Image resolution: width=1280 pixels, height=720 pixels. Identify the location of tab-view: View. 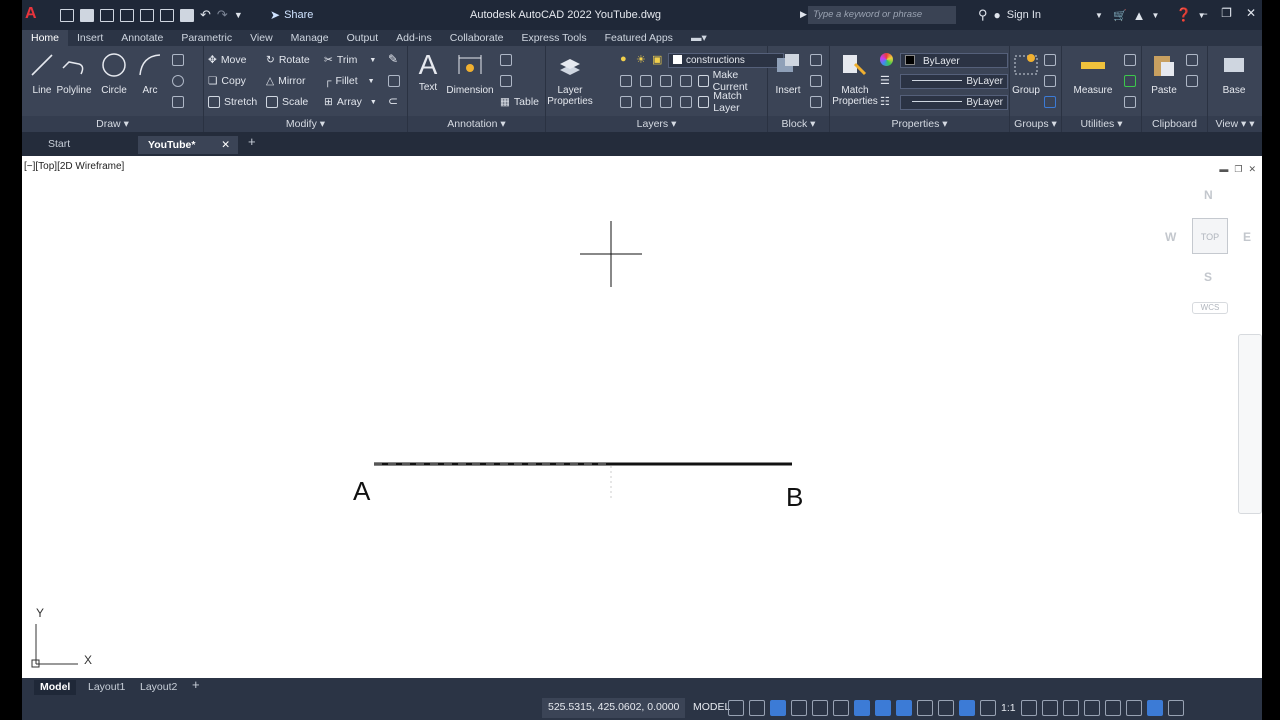
(261, 38).